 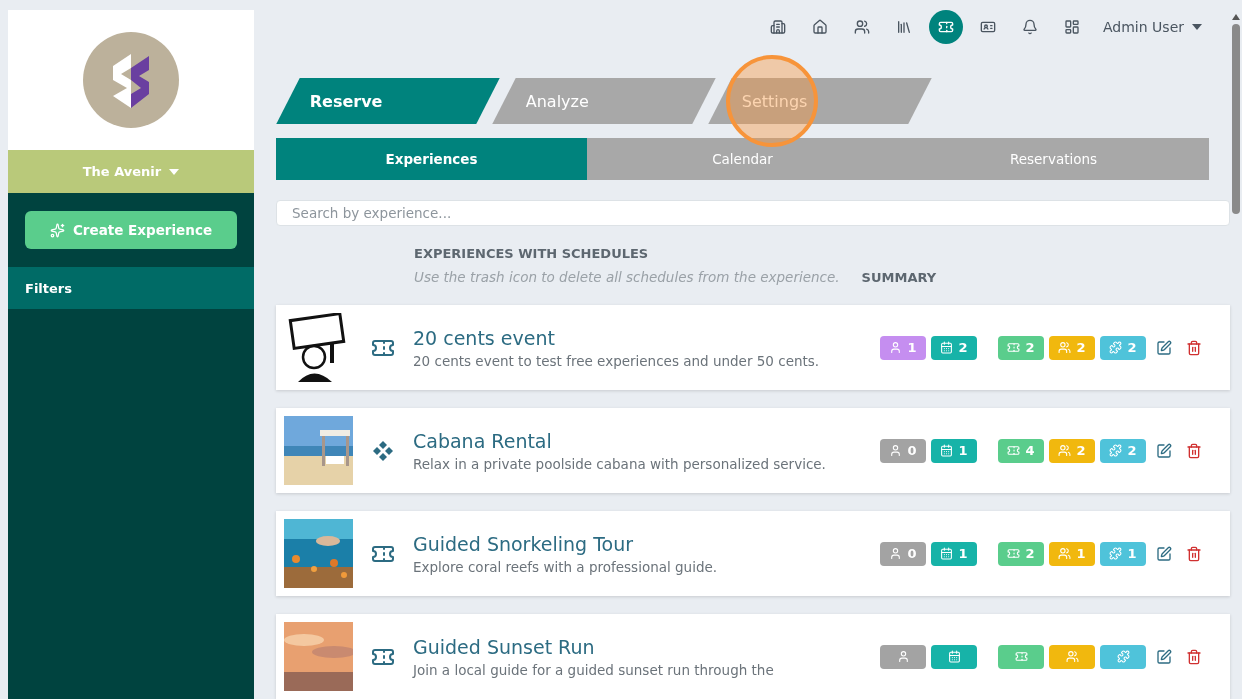 What do you see at coordinates (646, 337) in the screenshot?
I see `experience-title: 20 cents event` at bounding box center [646, 337].